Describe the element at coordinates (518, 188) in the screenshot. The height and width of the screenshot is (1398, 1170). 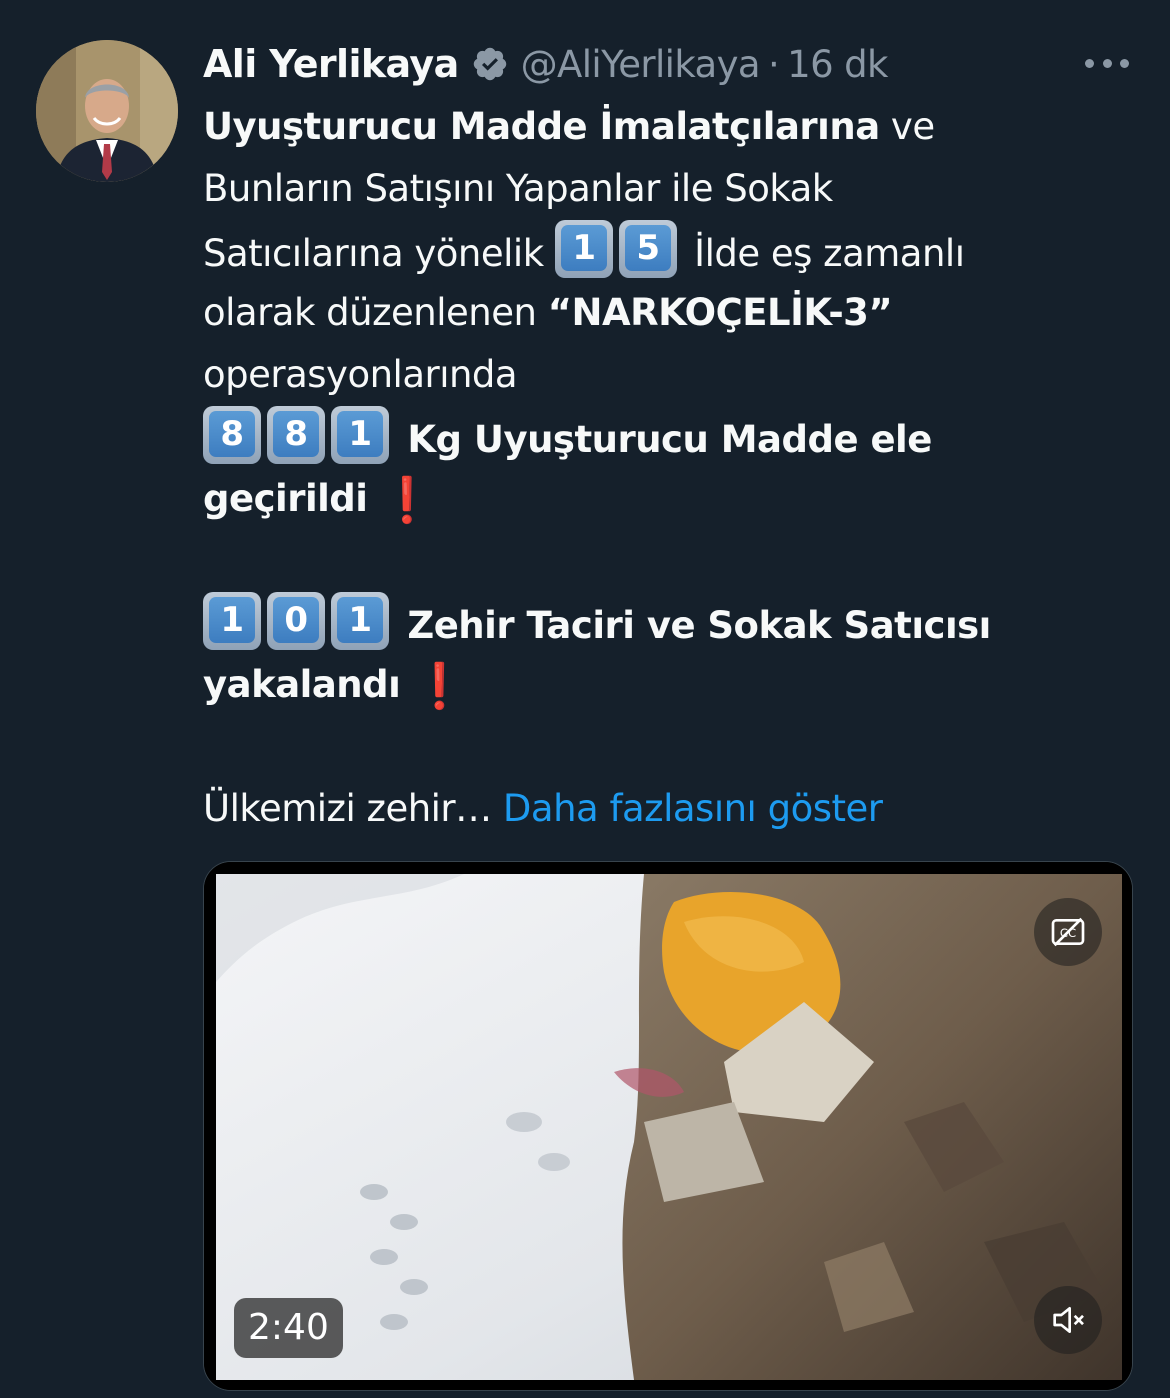
I see `tweet-line-2: Bunların Satışını Yapanlar ile Sokak` at that location.